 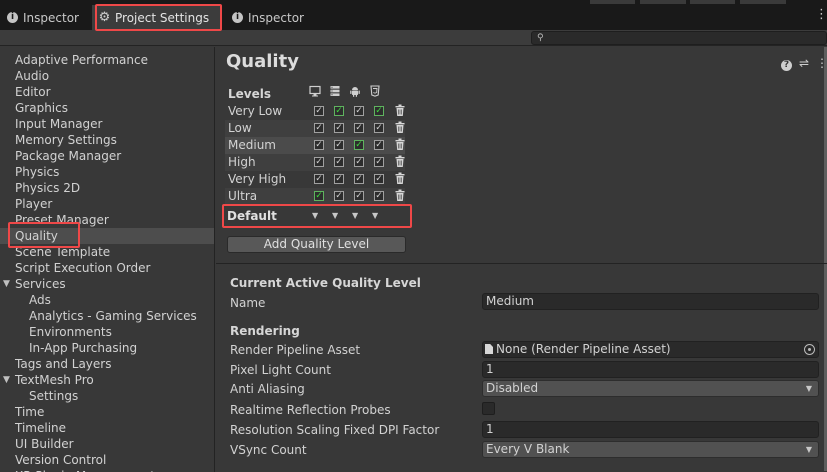 What do you see at coordinates (107, 332) in the screenshot?
I see `sidebar-item: Environments` at bounding box center [107, 332].